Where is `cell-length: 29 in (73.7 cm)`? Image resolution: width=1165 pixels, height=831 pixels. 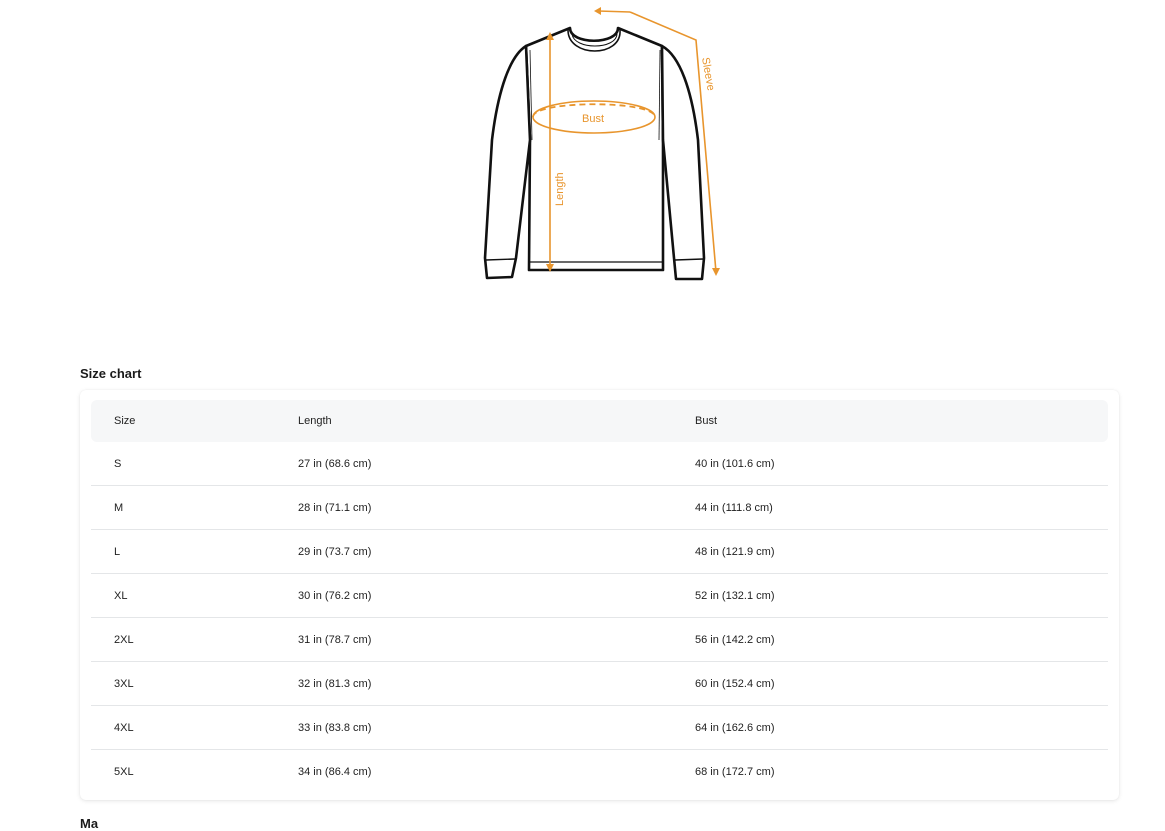
cell-length: 29 in (73.7 cm) is located at coordinates (496, 551).